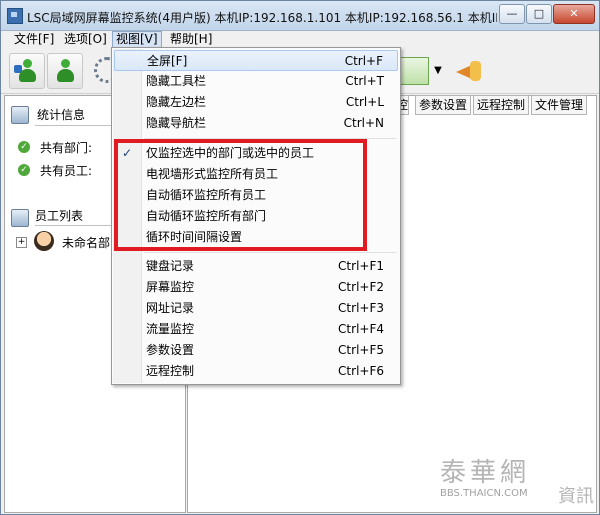 Image resolution: width=600 pixels, height=515 pixels. Describe the element at coordinates (256, 123) in the screenshot. I see `menu-item-hide-navbar: 隐藏导航栏 Ctrl+N` at that location.